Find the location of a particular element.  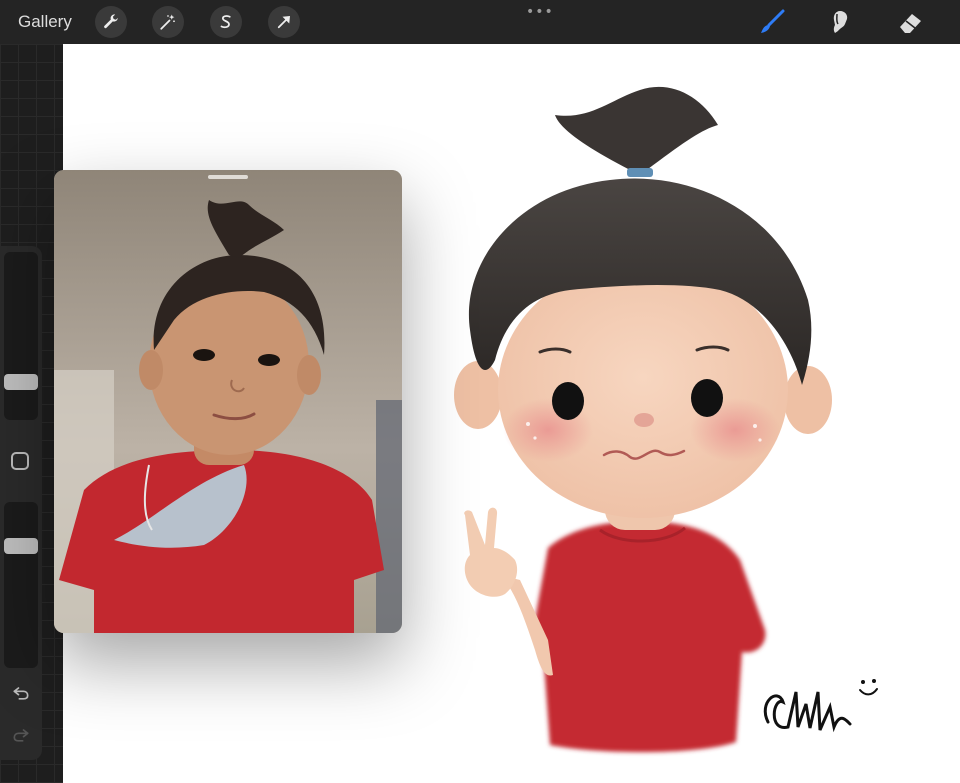

brush-tool-button is located at coordinates (772, 22).